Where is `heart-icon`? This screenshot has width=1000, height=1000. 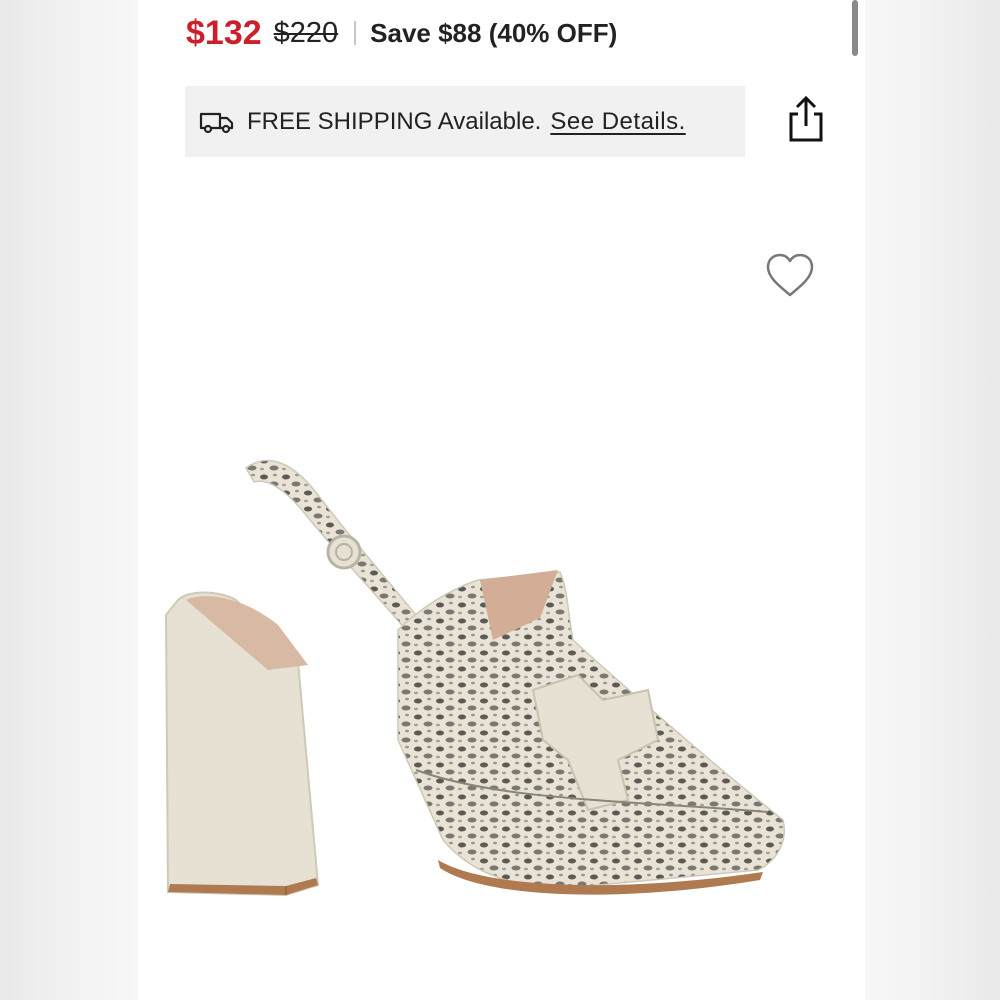 heart-icon is located at coordinates (790, 276).